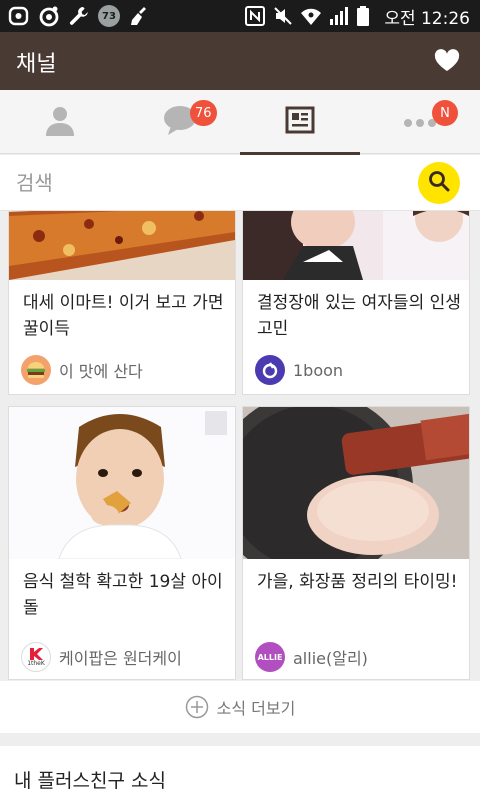 This screenshot has height=797, width=480. Describe the element at coordinates (101, 371) in the screenshot. I see `source-name: 이 맛에 산다` at that location.